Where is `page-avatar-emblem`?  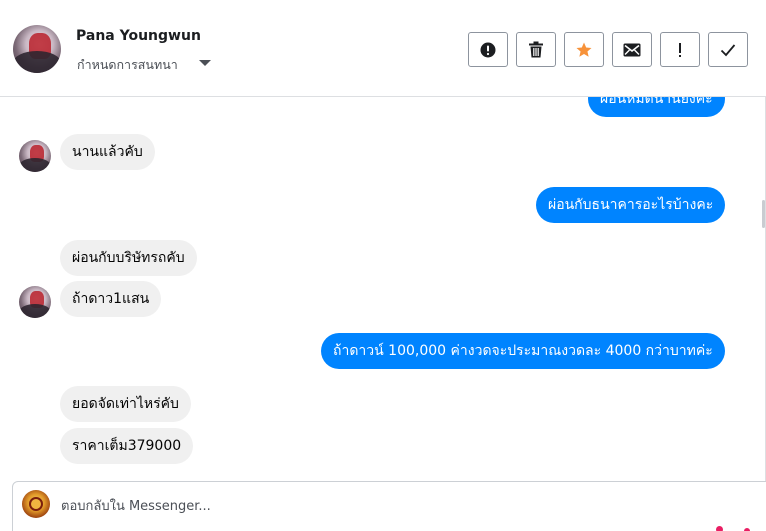 page-avatar-emblem is located at coordinates (36, 504).